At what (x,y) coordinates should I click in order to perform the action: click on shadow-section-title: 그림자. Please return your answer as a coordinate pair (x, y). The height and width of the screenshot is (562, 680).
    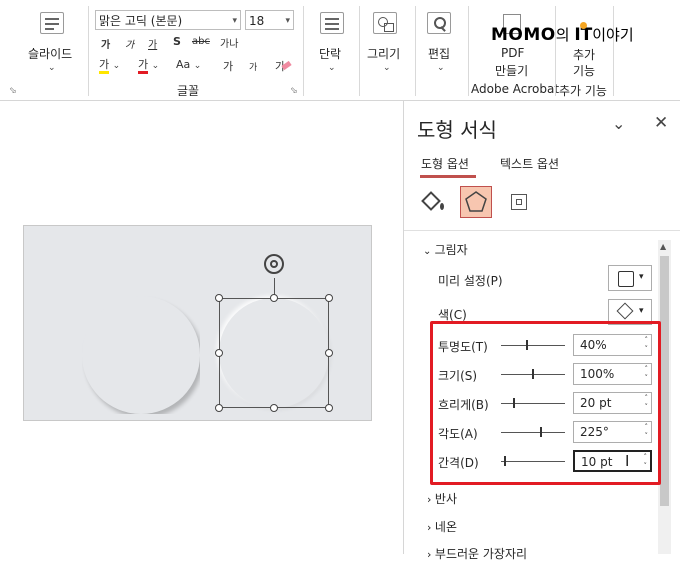
    Looking at the image, I should click on (451, 250).